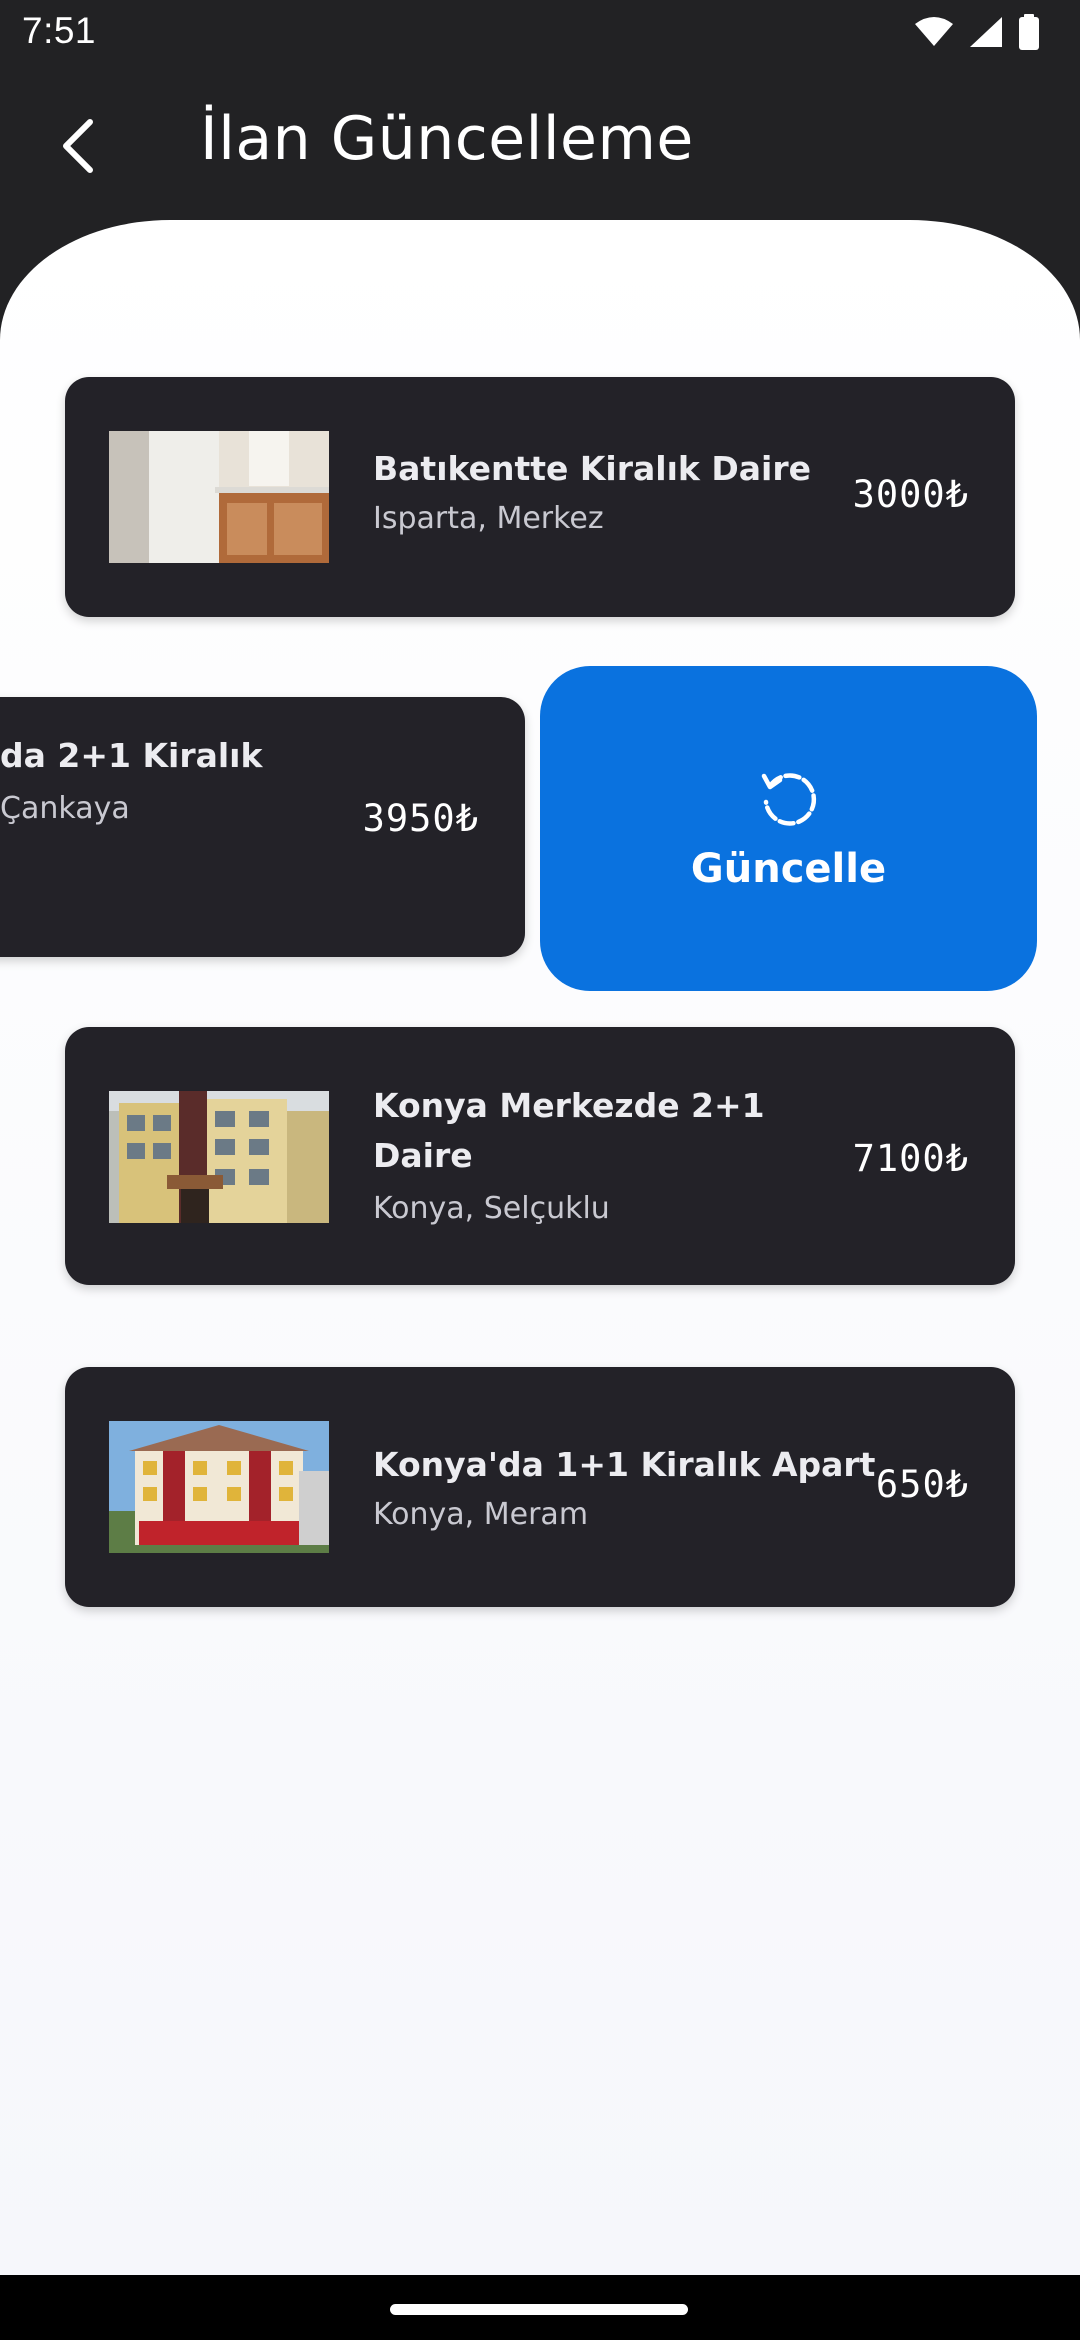 This screenshot has width=1080, height=2340. I want to click on listing-title: Konya'da 1+1 Kiralık Apart, so click(624, 1464).